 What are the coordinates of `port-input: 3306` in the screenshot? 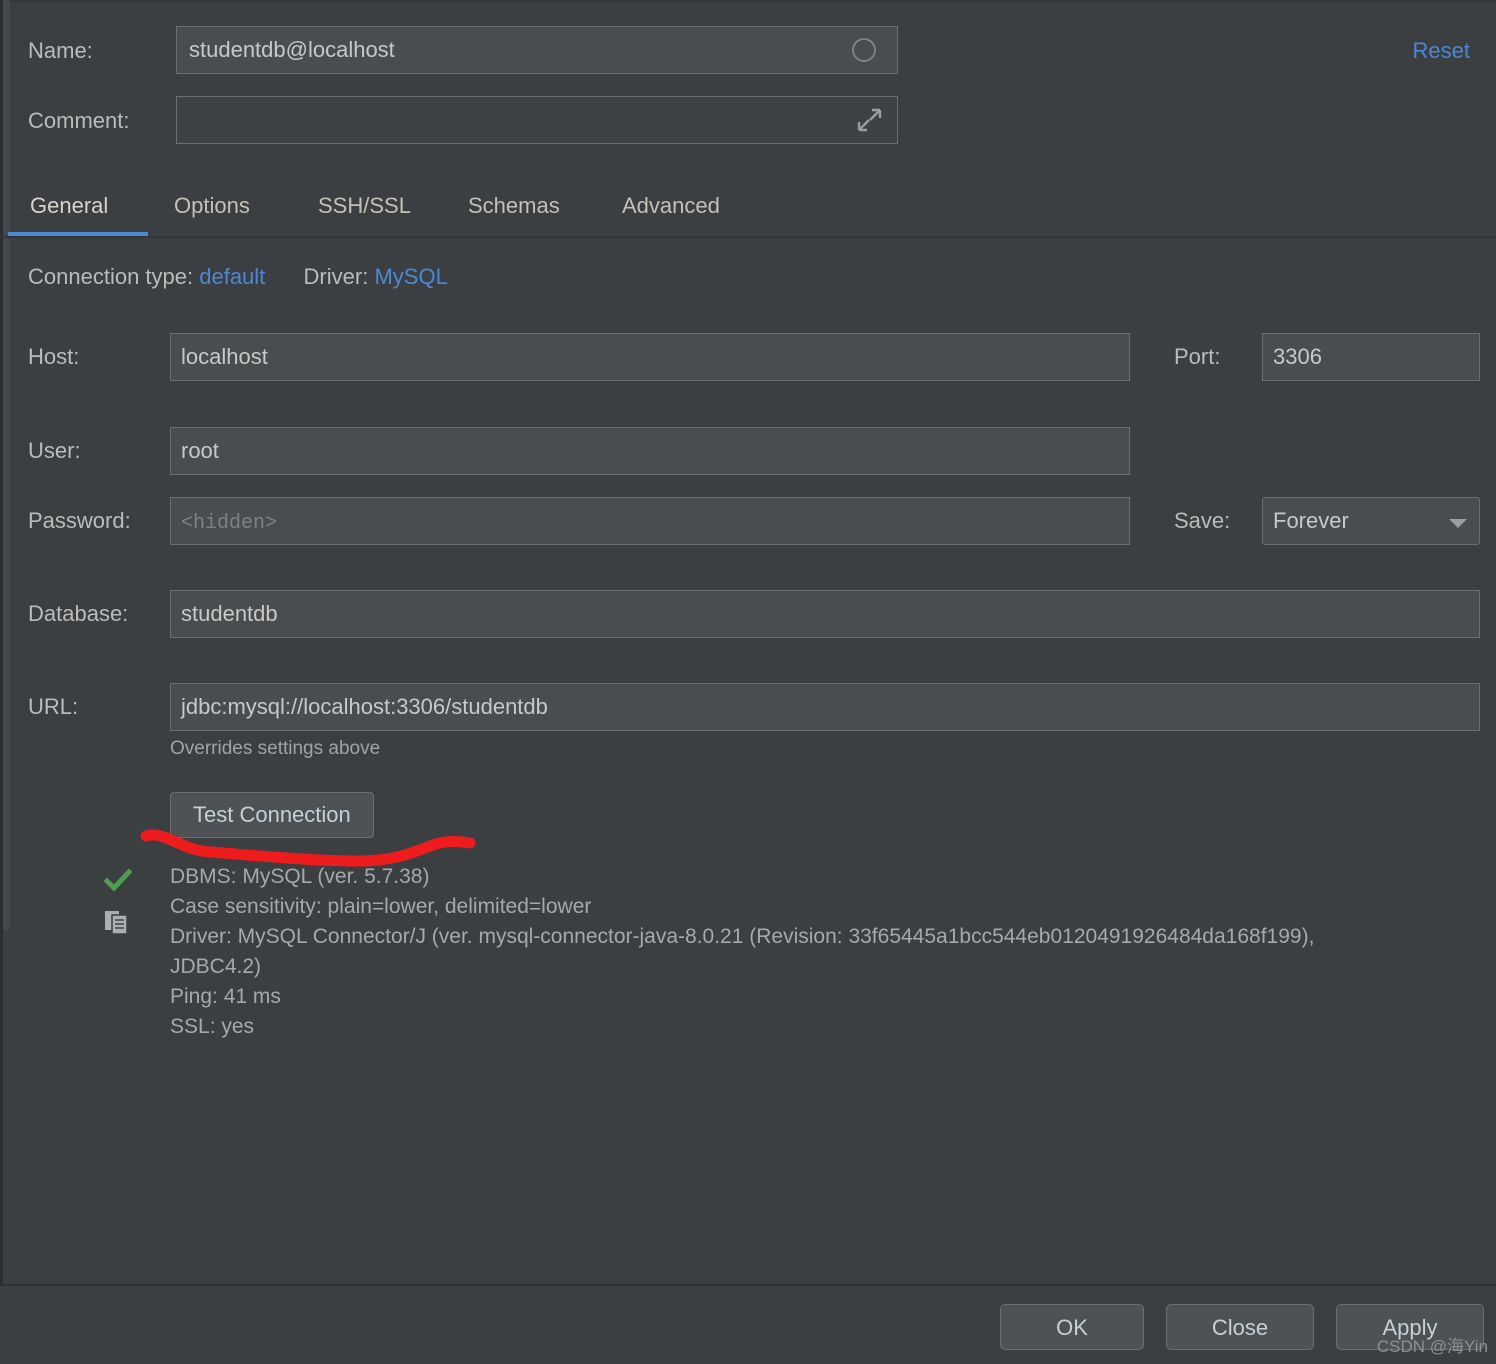 It's located at (1371, 357).